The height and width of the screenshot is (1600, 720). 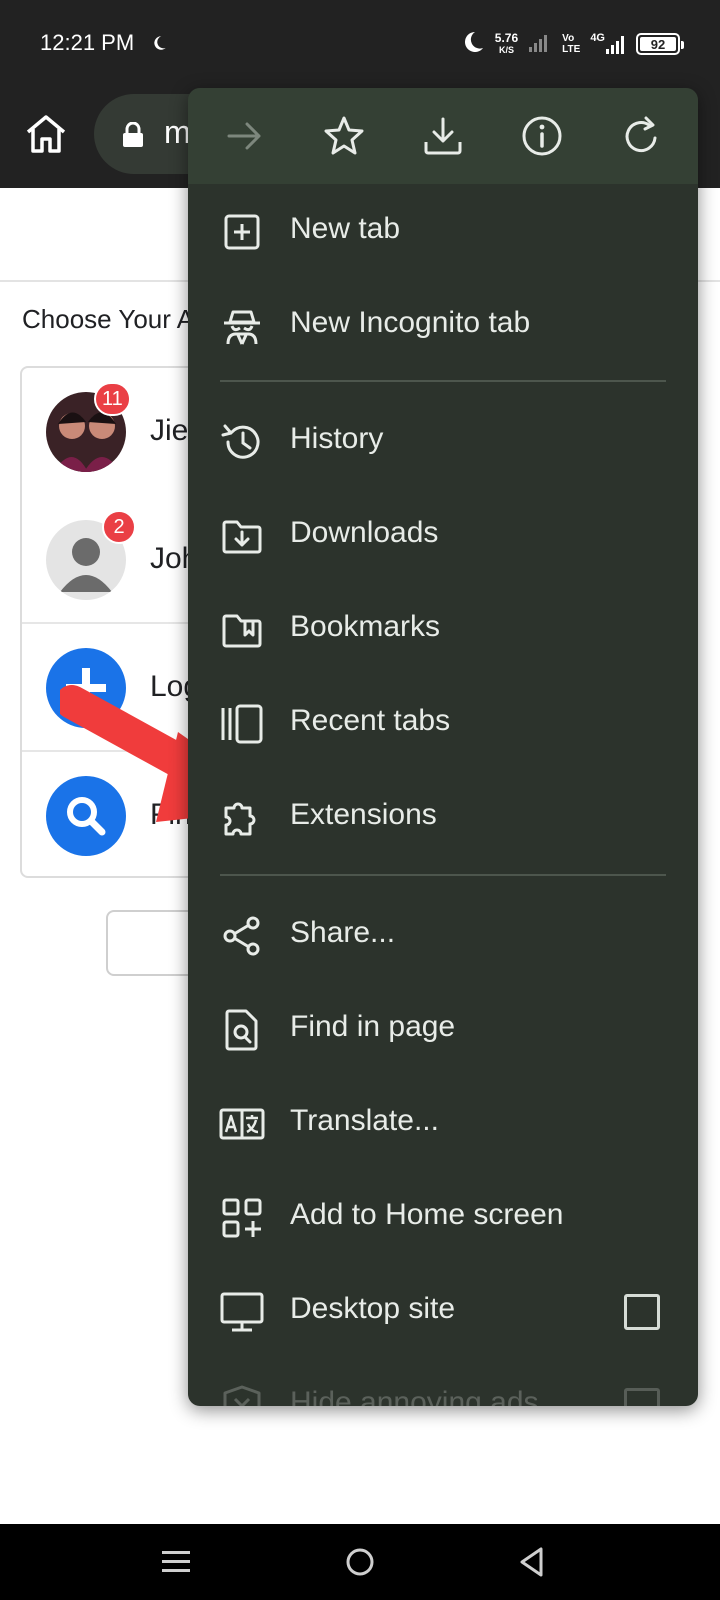 I want to click on menu-item-add-to-home-screen: Add to Home screen, so click(x=443, y=1217).